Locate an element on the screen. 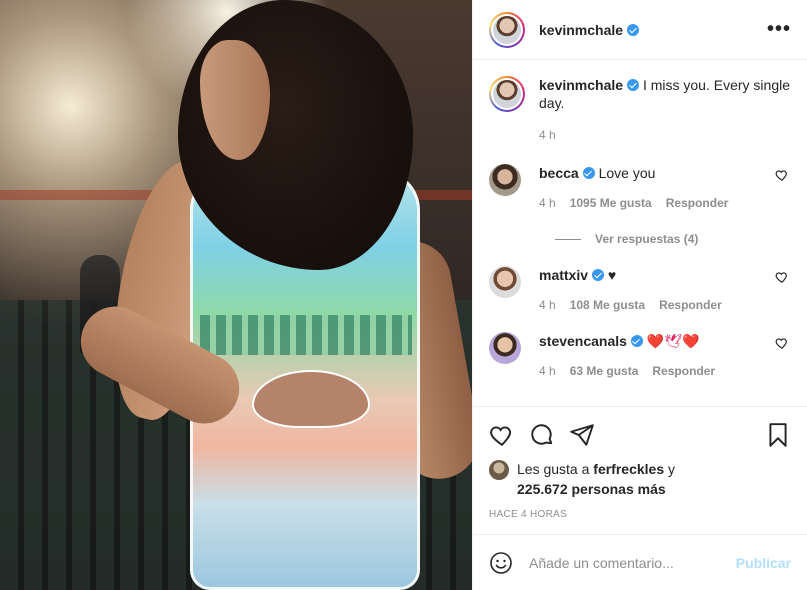 The height and width of the screenshot is (590, 807). comment-item: mattxiv ♥ 4 h 108 Me gusta Responder is located at coordinates (640, 289).